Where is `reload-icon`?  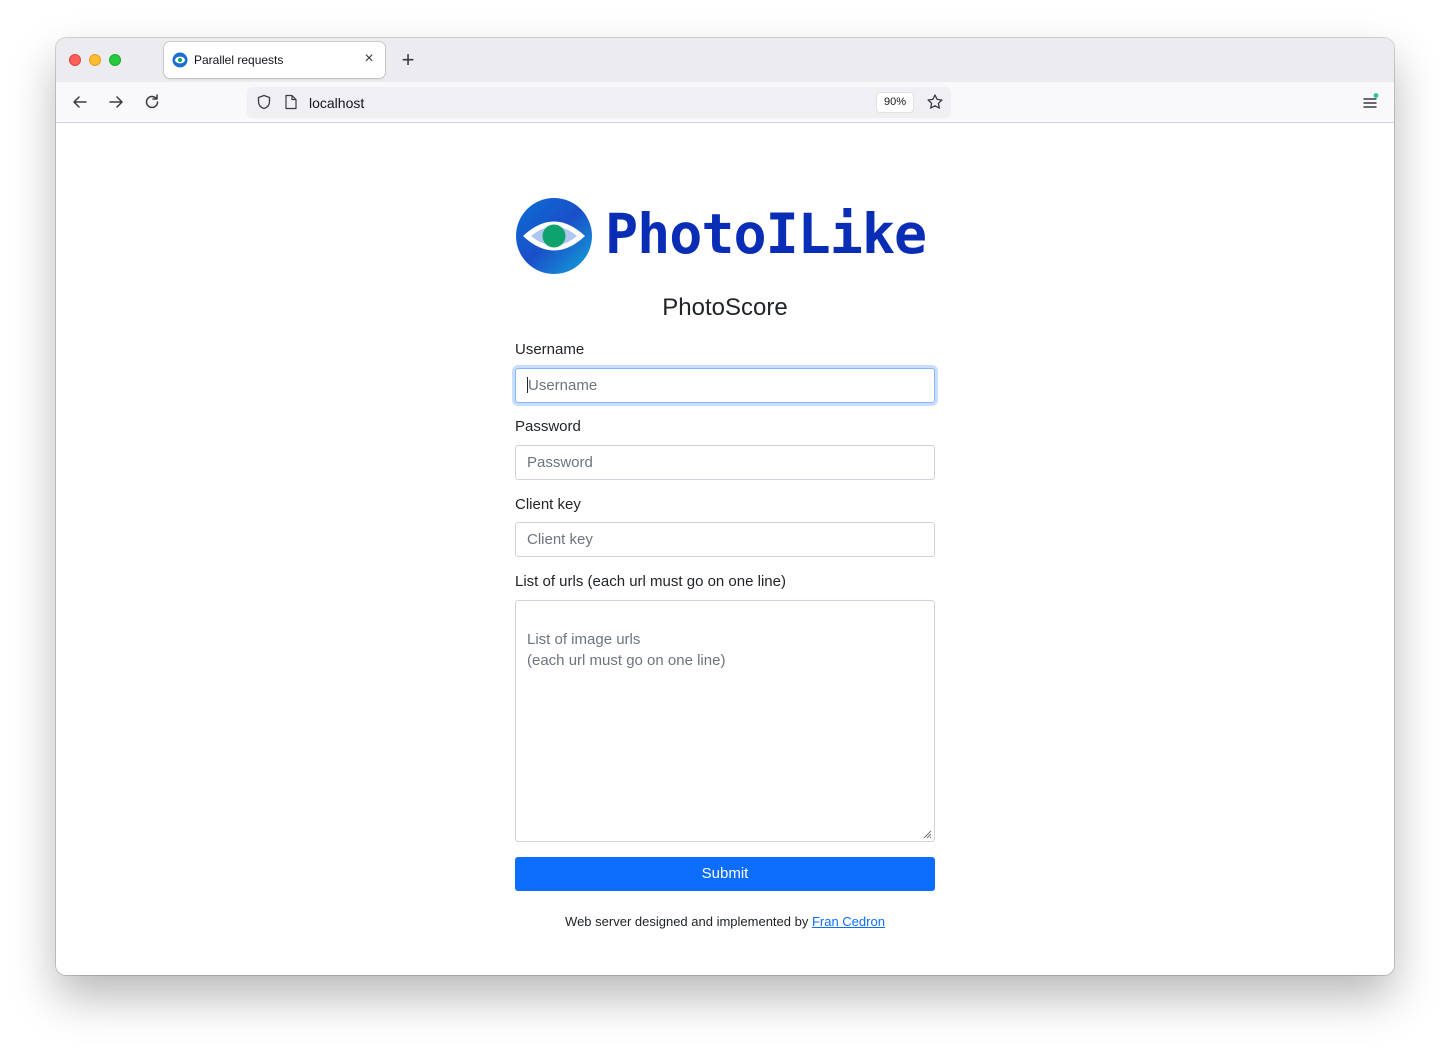 reload-icon is located at coordinates (152, 102).